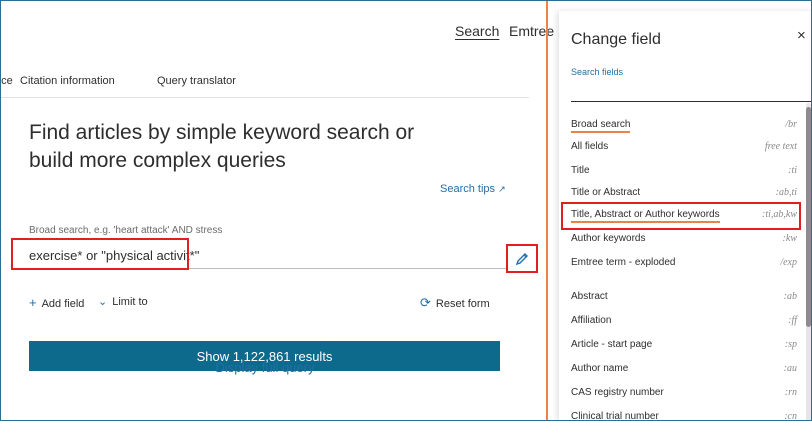  Describe the element at coordinates (684, 323) in the screenshot. I see `field-option-affiliation: Affiliation :ff` at that location.